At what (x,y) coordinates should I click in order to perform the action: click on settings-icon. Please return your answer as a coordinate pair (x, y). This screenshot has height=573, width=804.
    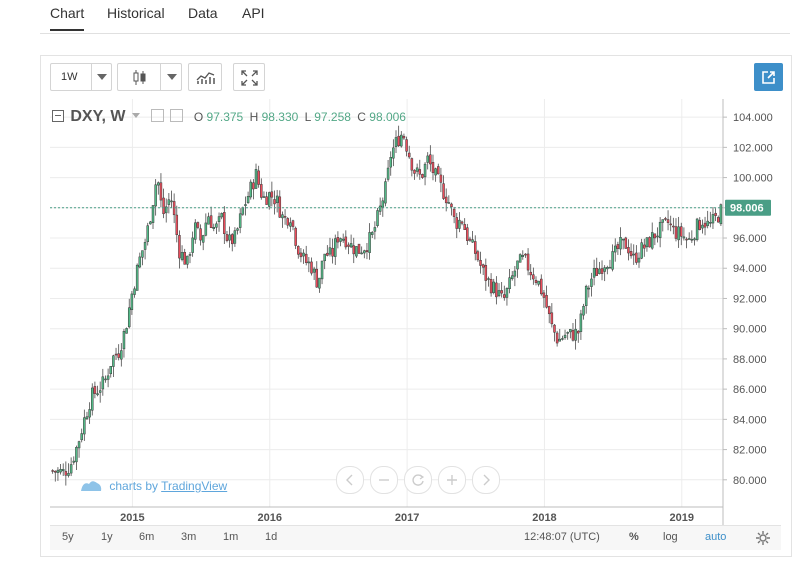
    Looking at the image, I should click on (158, 115).